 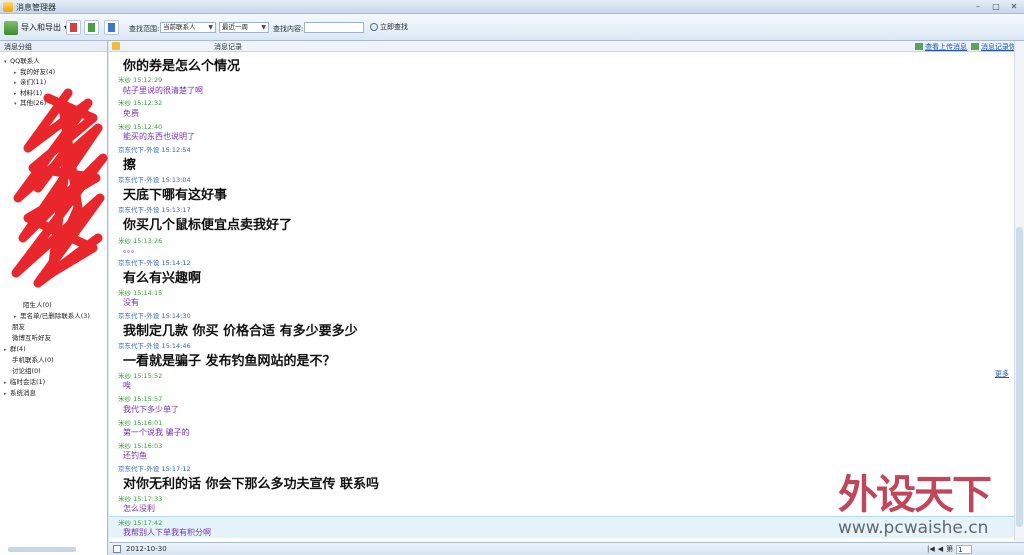 I want to click on search-button: 立即查找, so click(x=389, y=27).